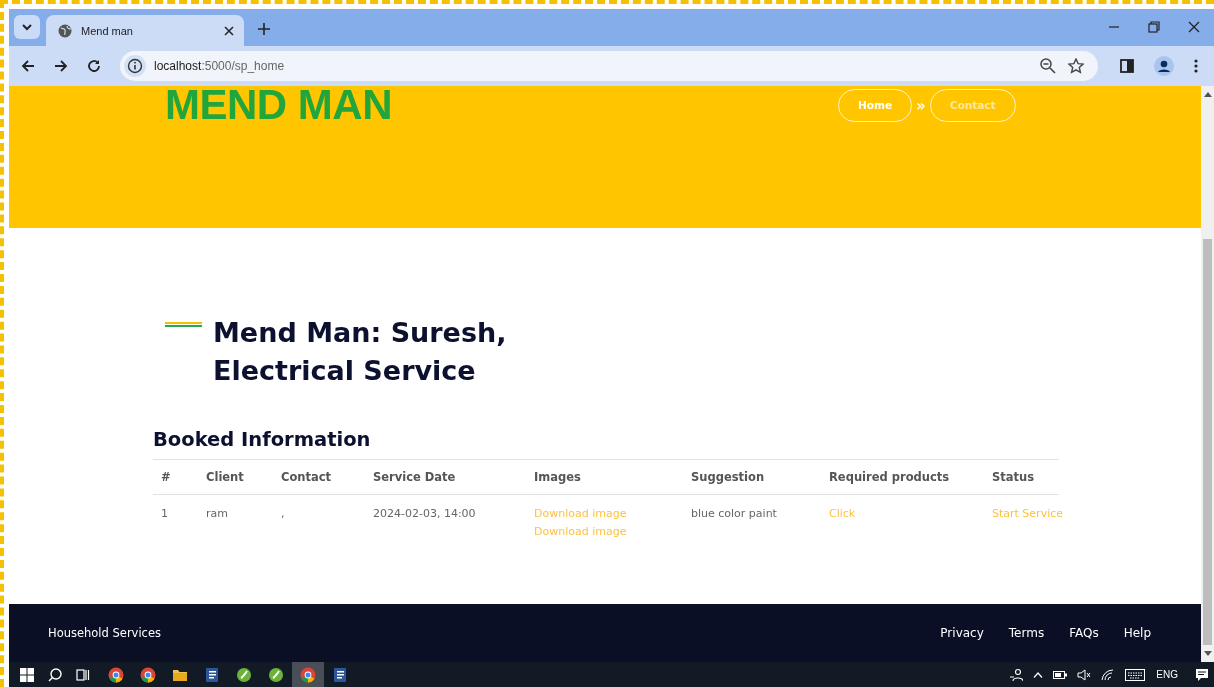  I want to click on menu-icon, so click(1196, 66).